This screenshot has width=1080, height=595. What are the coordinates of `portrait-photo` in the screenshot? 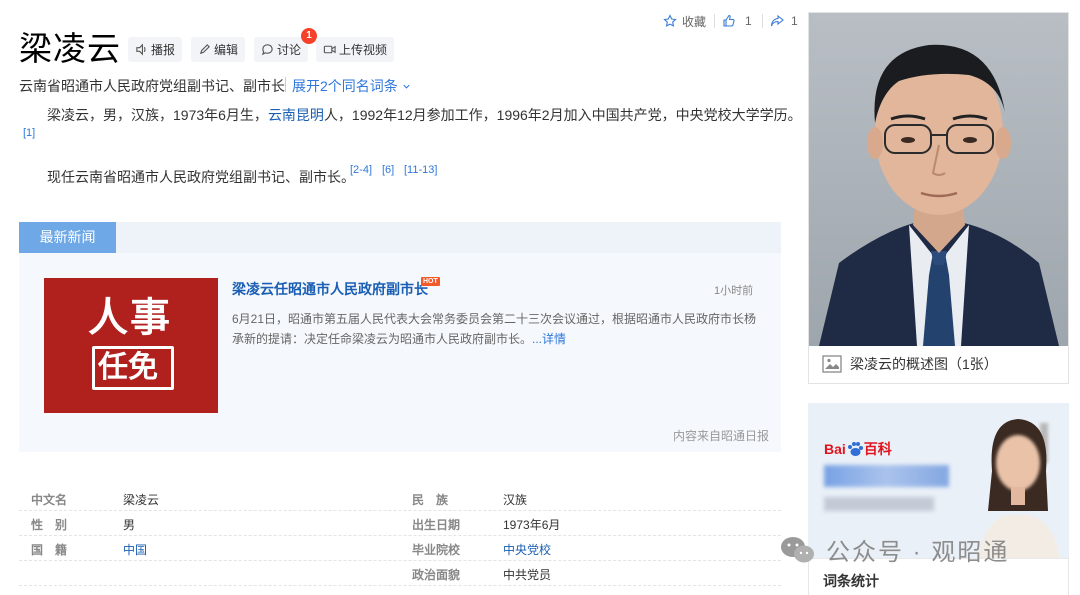 It's located at (938, 179).